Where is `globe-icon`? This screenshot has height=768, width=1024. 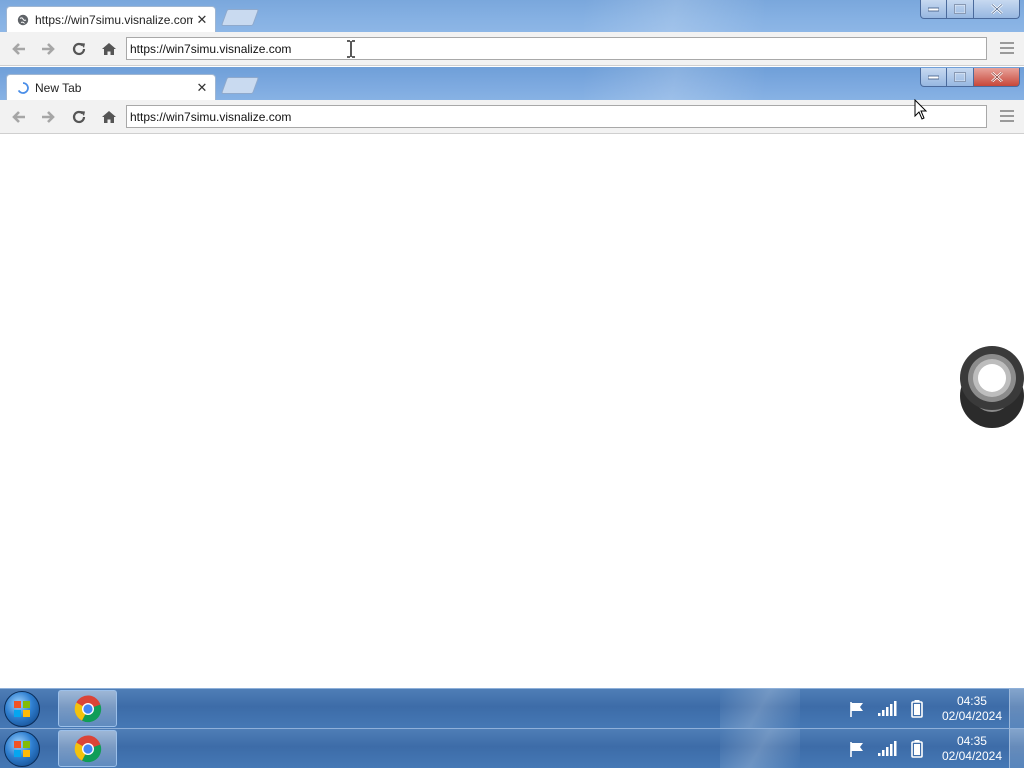
globe-icon is located at coordinates (23, 20).